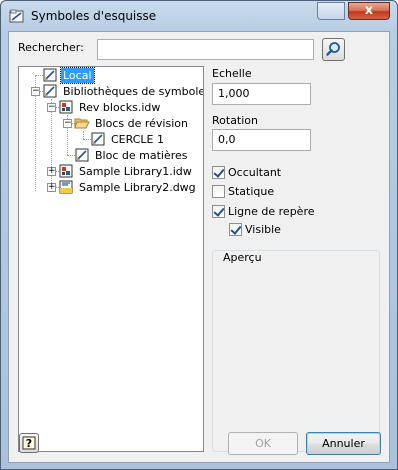  Describe the element at coordinates (218, 211) in the screenshot. I see `leader-line-checkbox` at that location.